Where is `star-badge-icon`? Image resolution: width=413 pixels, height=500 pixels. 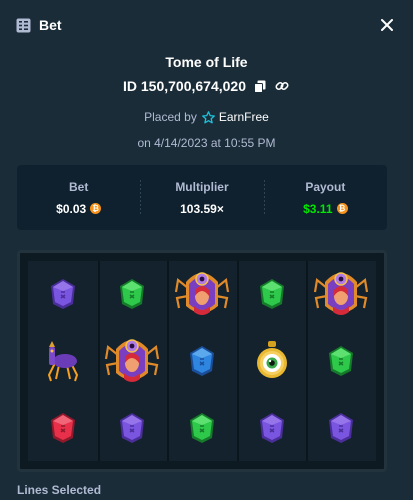
star-badge-icon is located at coordinates (208, 116).